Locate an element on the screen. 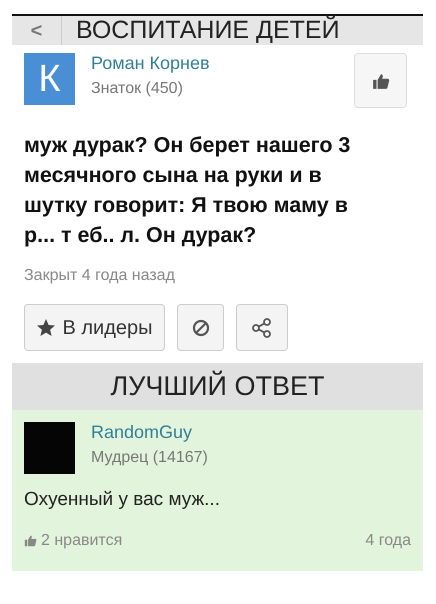 This screenshot has height=604, width=436. block-icon is located at coordinates (201, 327).